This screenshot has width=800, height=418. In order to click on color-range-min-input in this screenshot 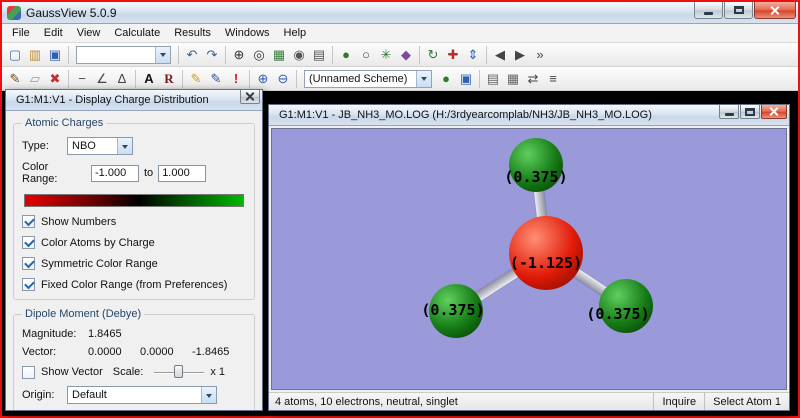, I will do `click(115, 173)`.